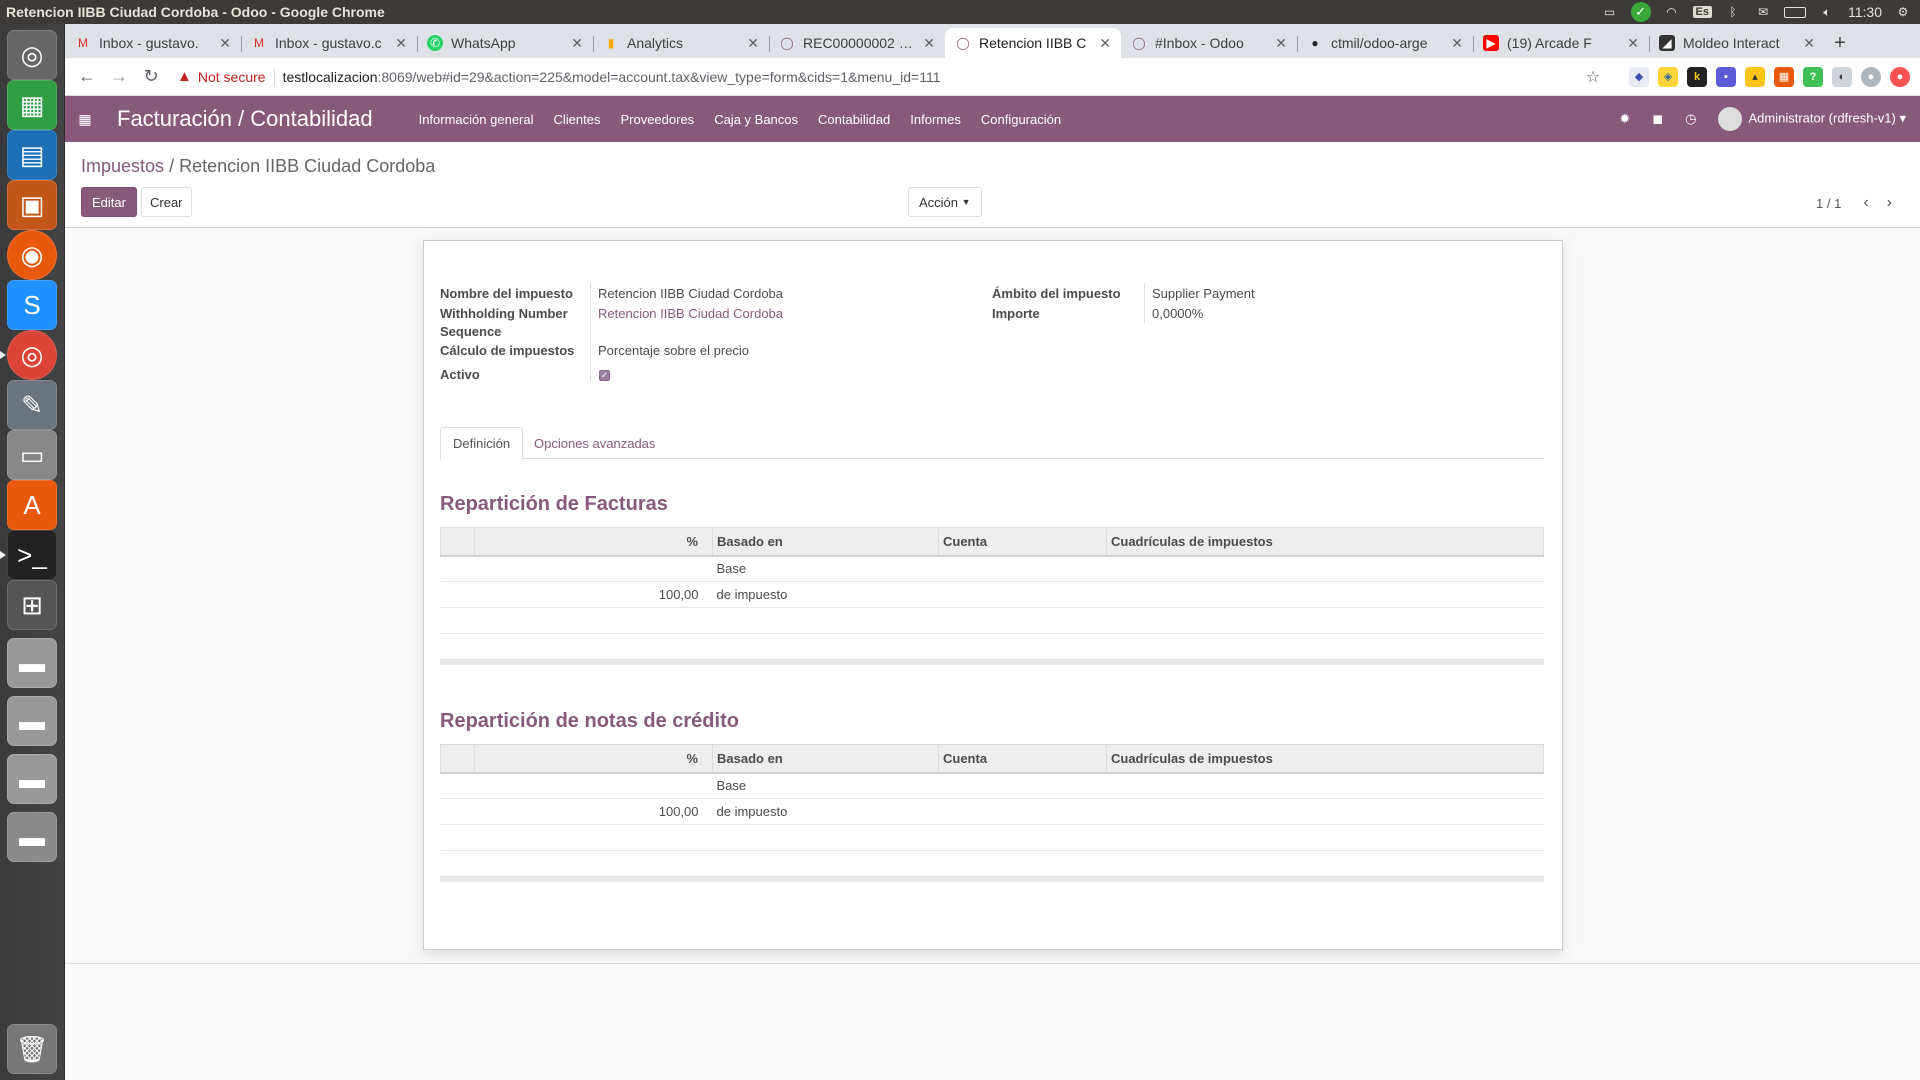 The width and height of the screenshot is (1920, 1080). What do you see at coordinates (122, 166) in the screenshot?
I see `breadcrumb-impuestos: Impuestos` at bounding box center [122, 166].